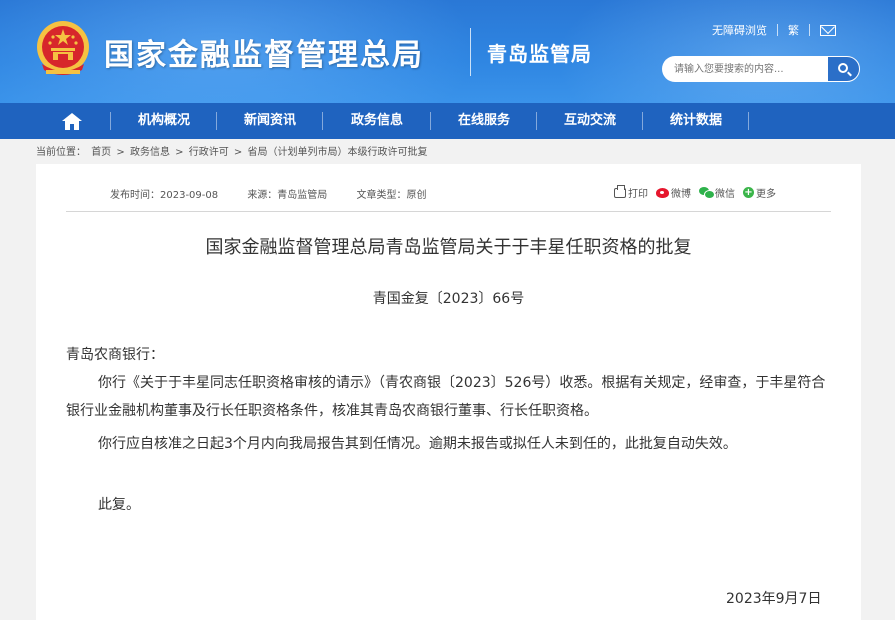  What do you see at coordinates (484, 121) in the screenshot?
I see `nav-item-online-services: 在线服务` at bounding box center [484, 121].